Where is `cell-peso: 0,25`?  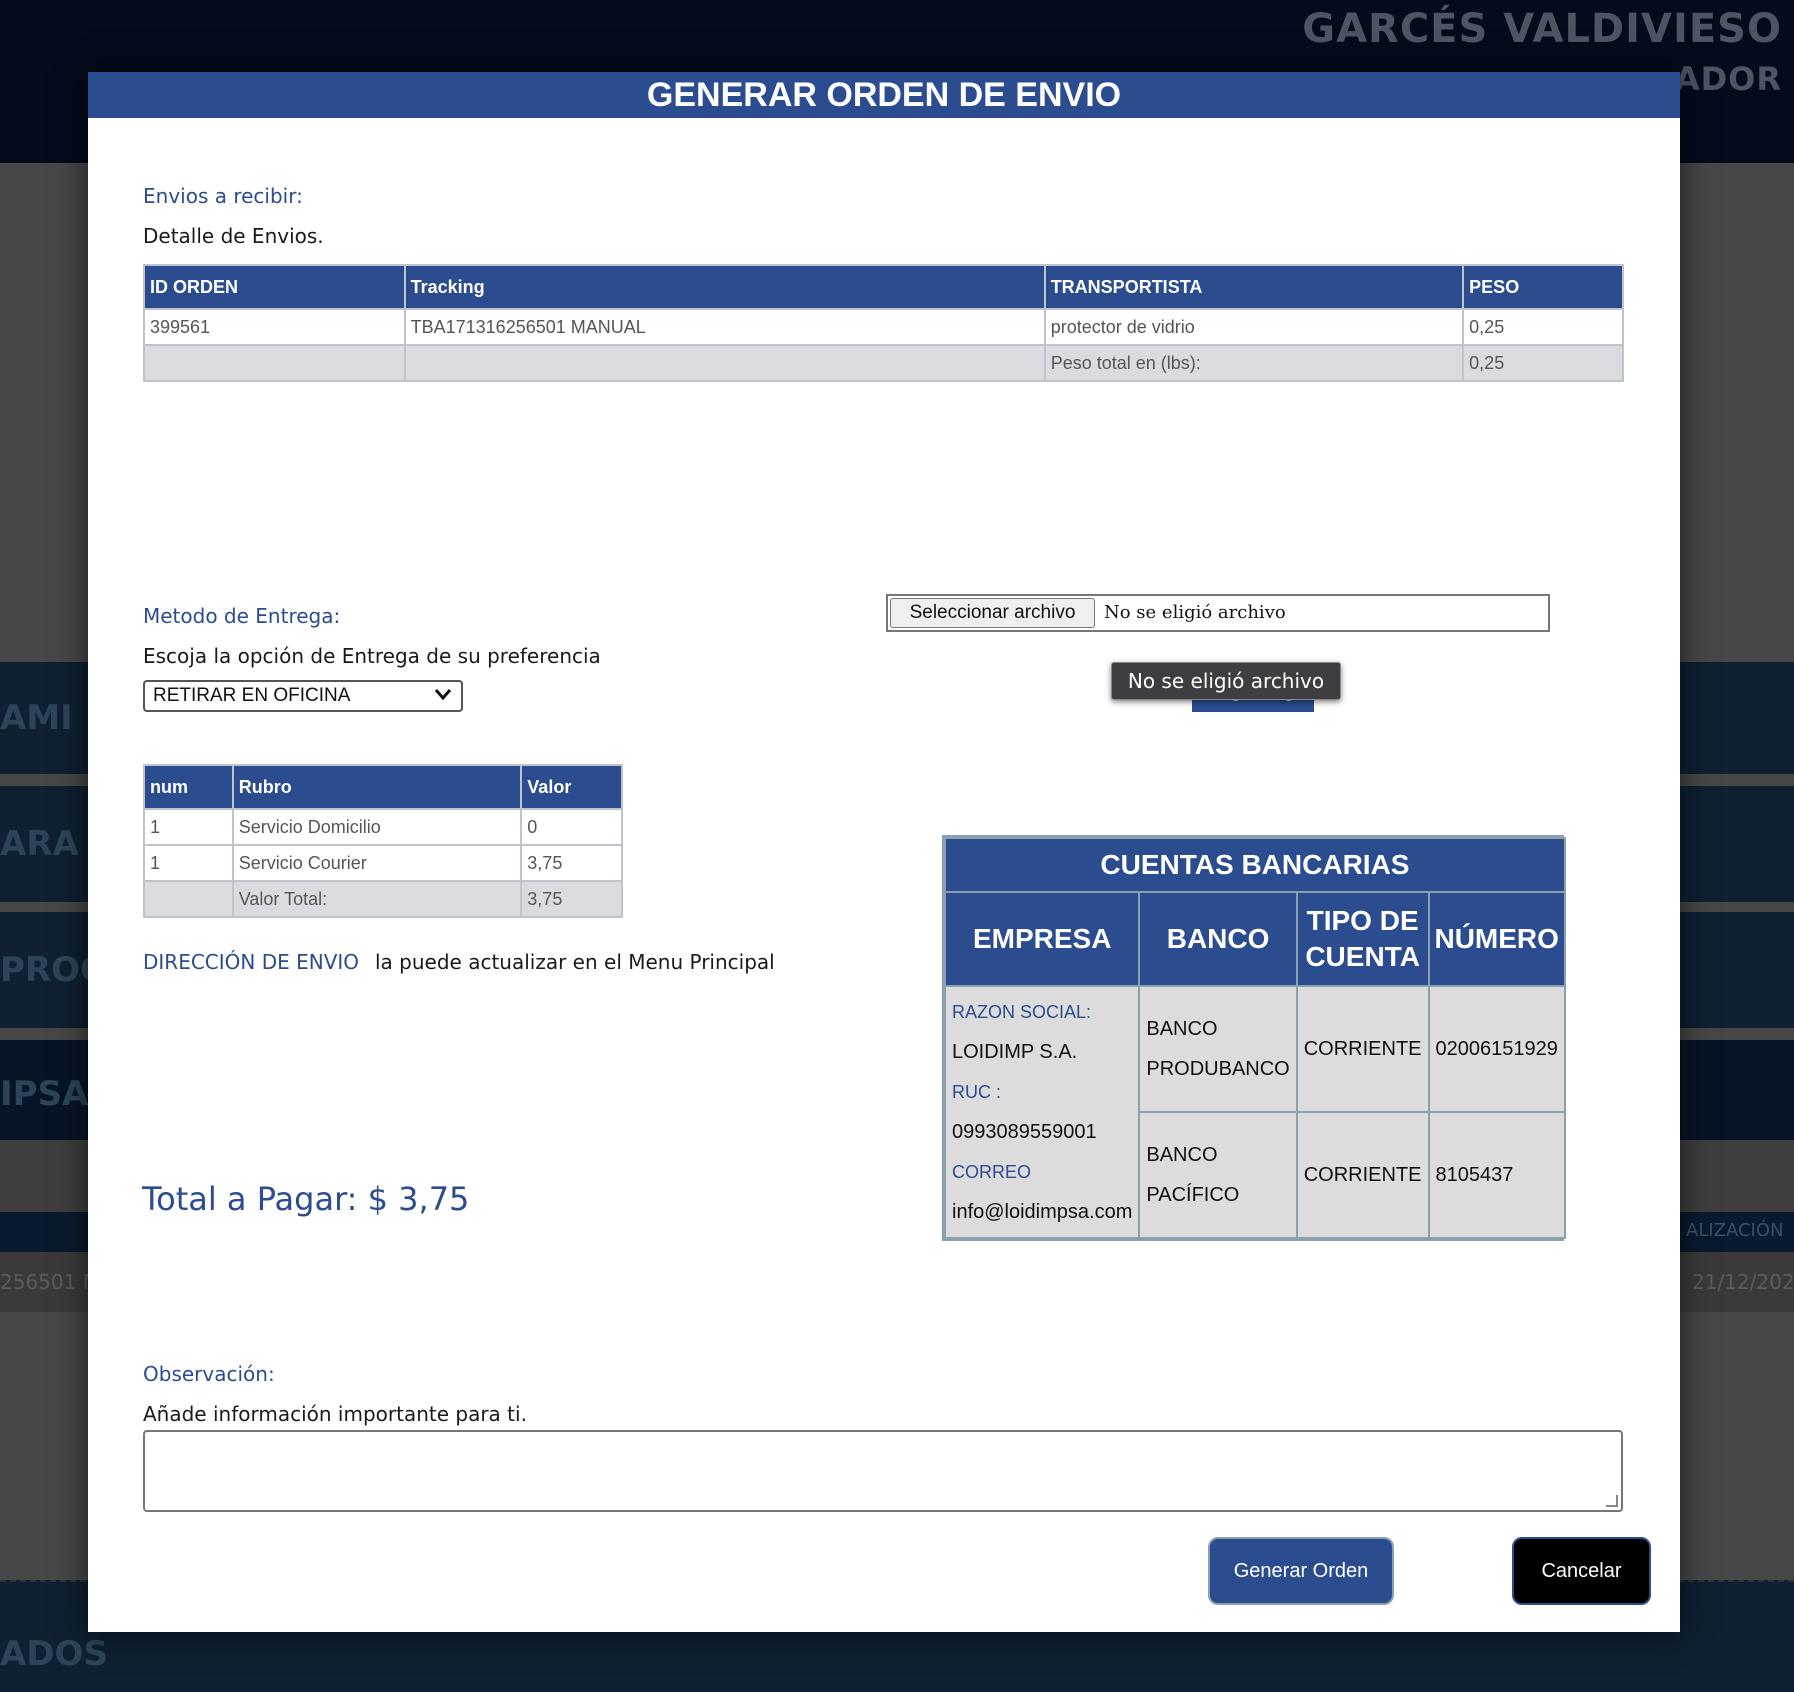
cell-peso: 0,25 is located at coordinates (1543, 327).